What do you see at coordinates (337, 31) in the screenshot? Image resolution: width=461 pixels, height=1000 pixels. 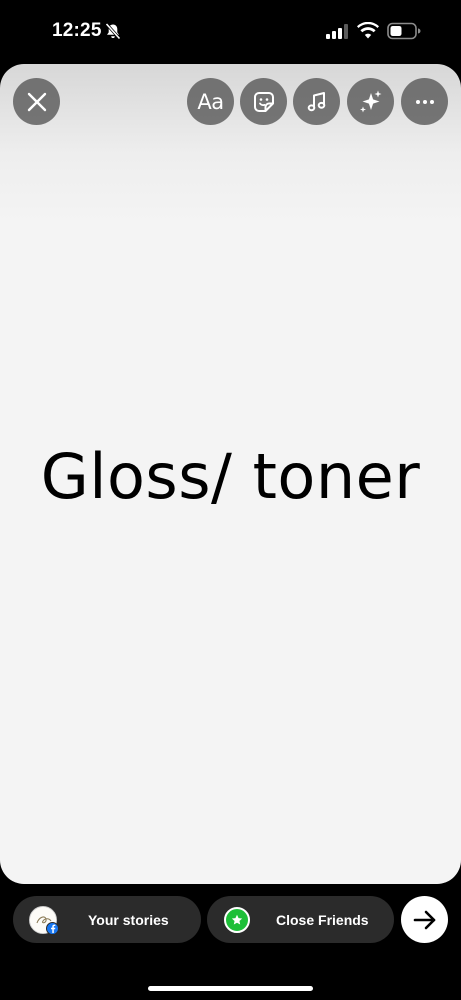 I see `signal-icon` at bounding box center [337, 31].